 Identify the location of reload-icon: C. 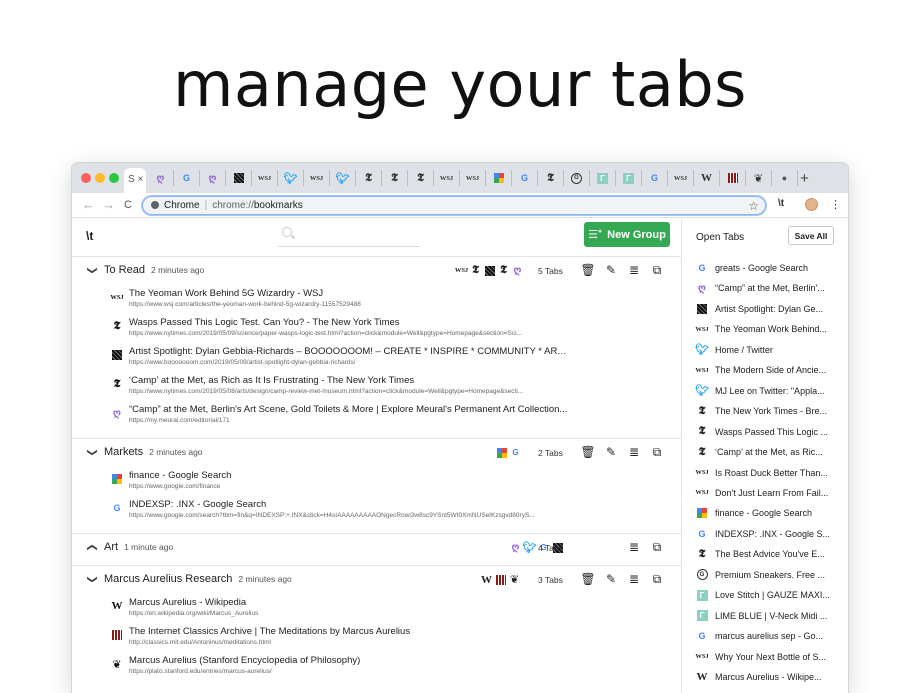
(128, 205).